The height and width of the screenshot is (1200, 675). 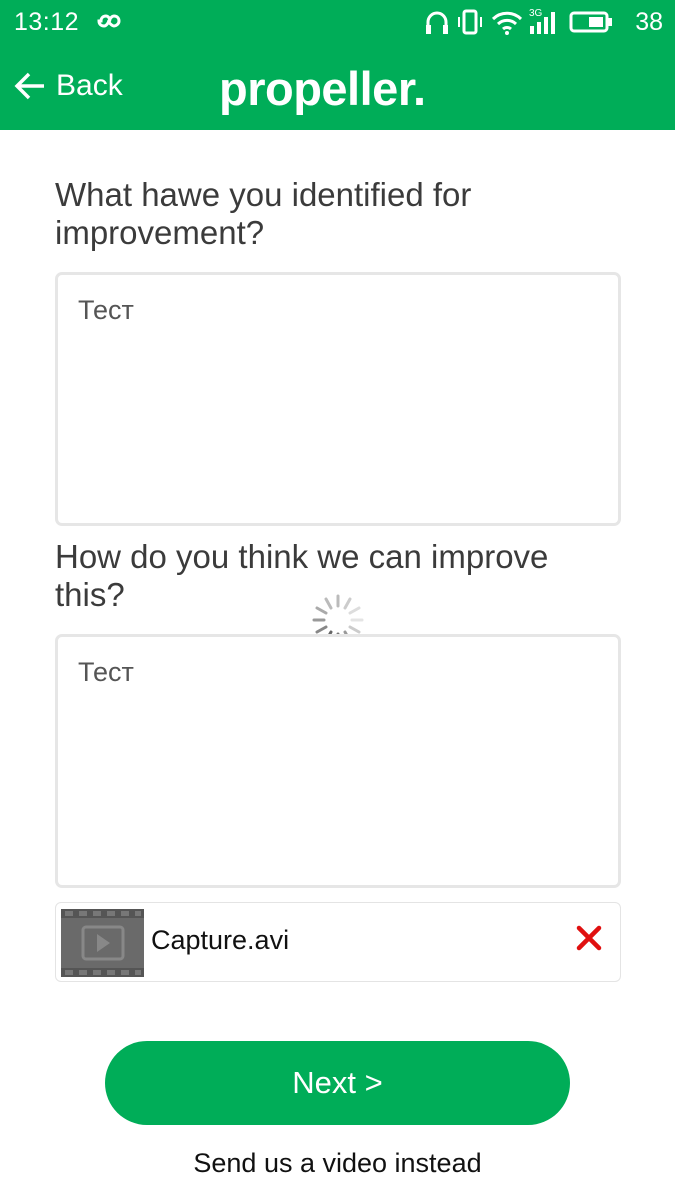 I want to click on app-bar: Back propeller., so click(x=337, y=88).